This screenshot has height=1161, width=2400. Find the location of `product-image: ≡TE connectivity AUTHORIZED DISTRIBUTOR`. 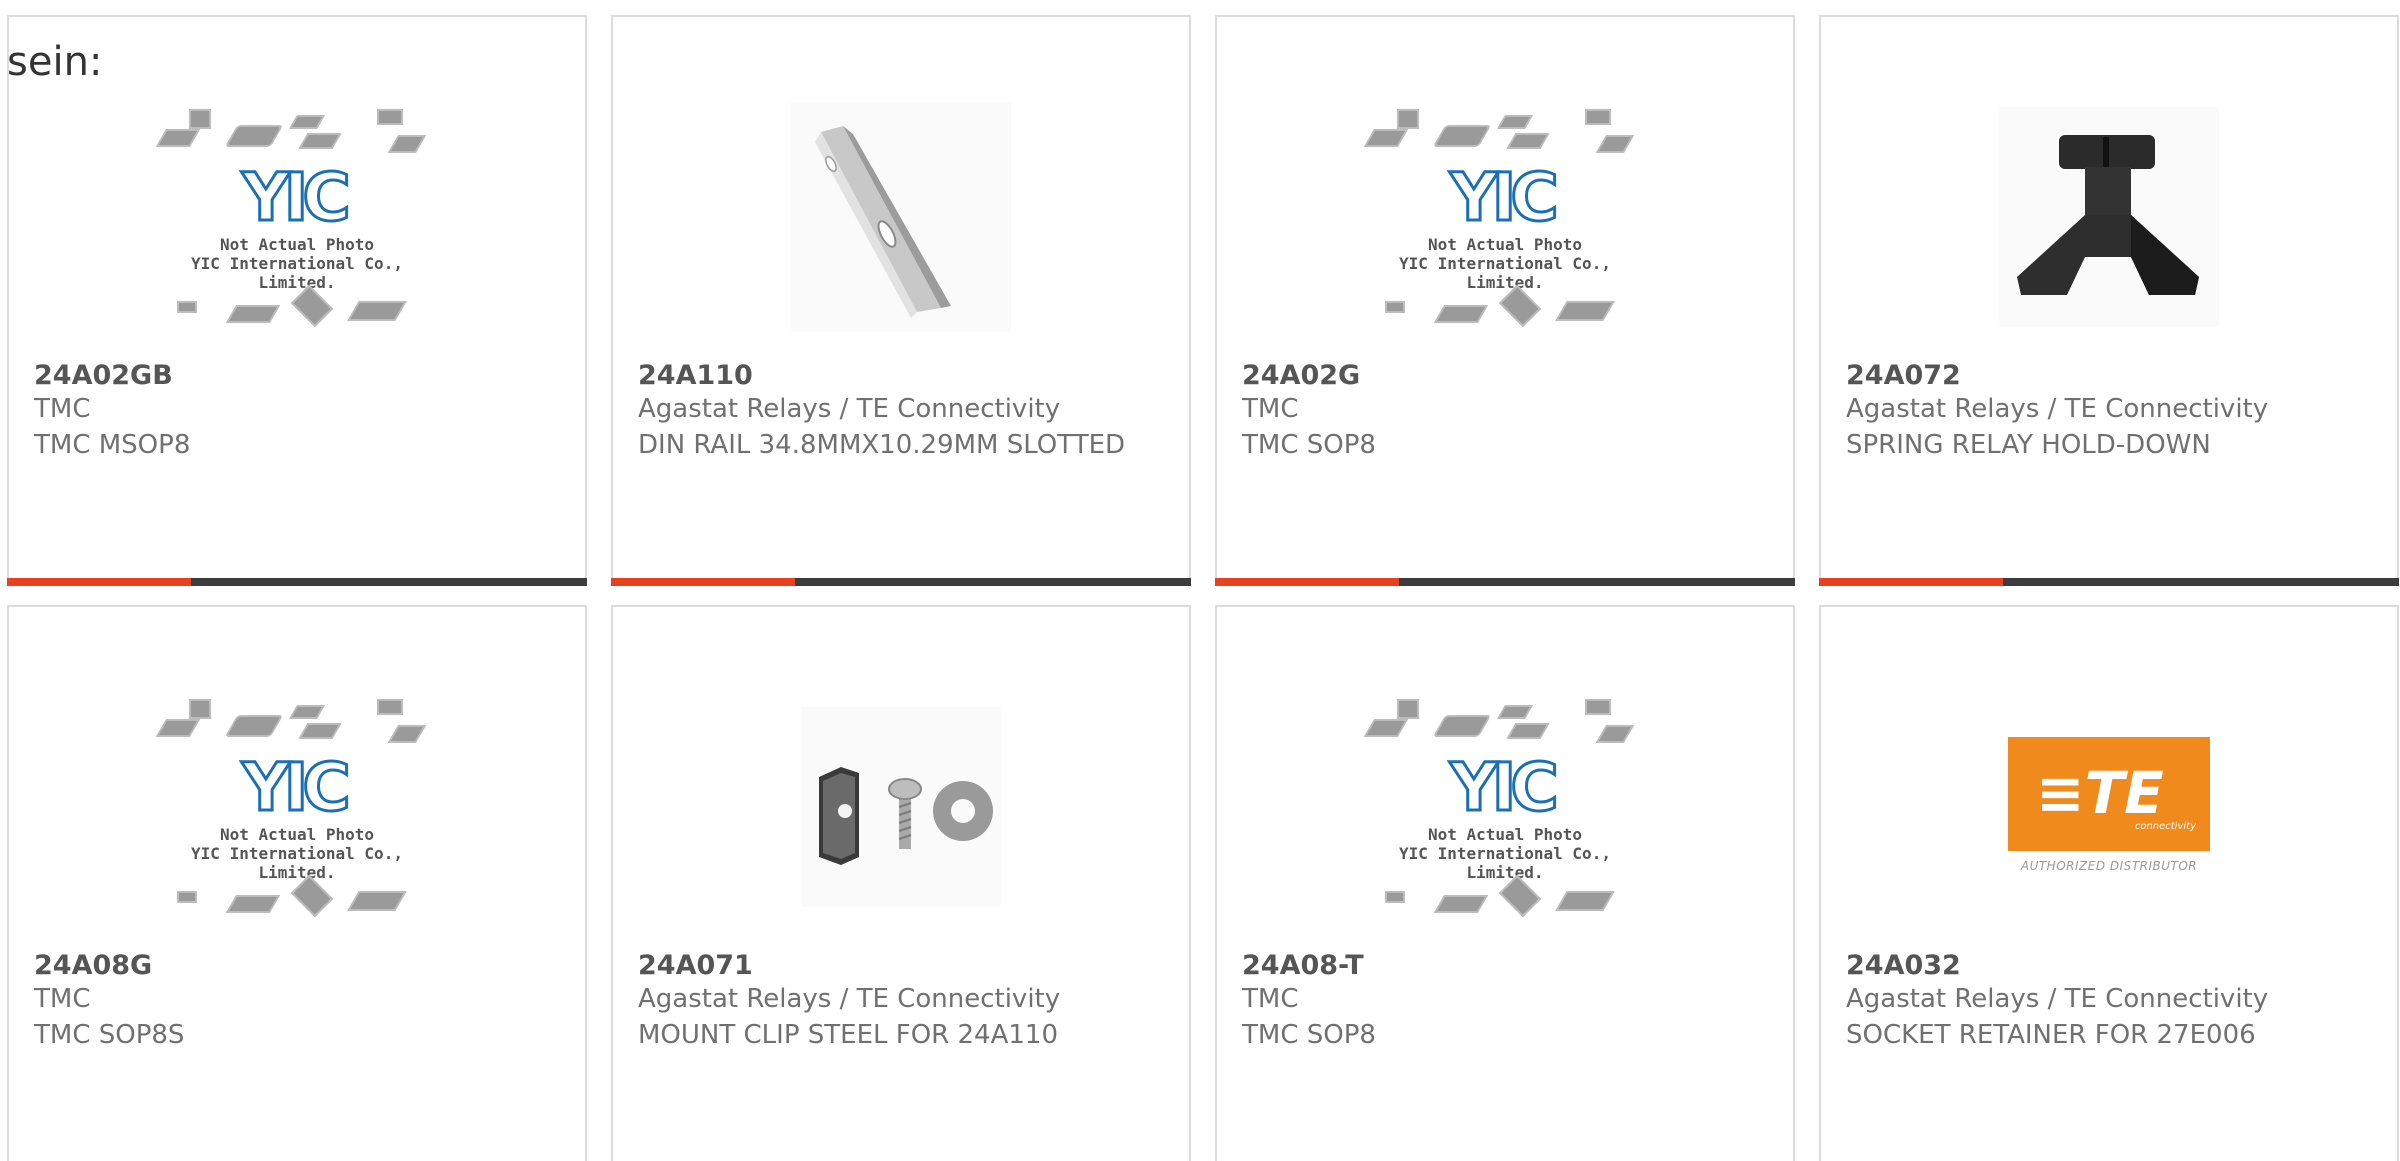

product-image: ≡TE connectivity AUTHORIZED DISTRIBUTOR is located at coordinates (2109, 807).